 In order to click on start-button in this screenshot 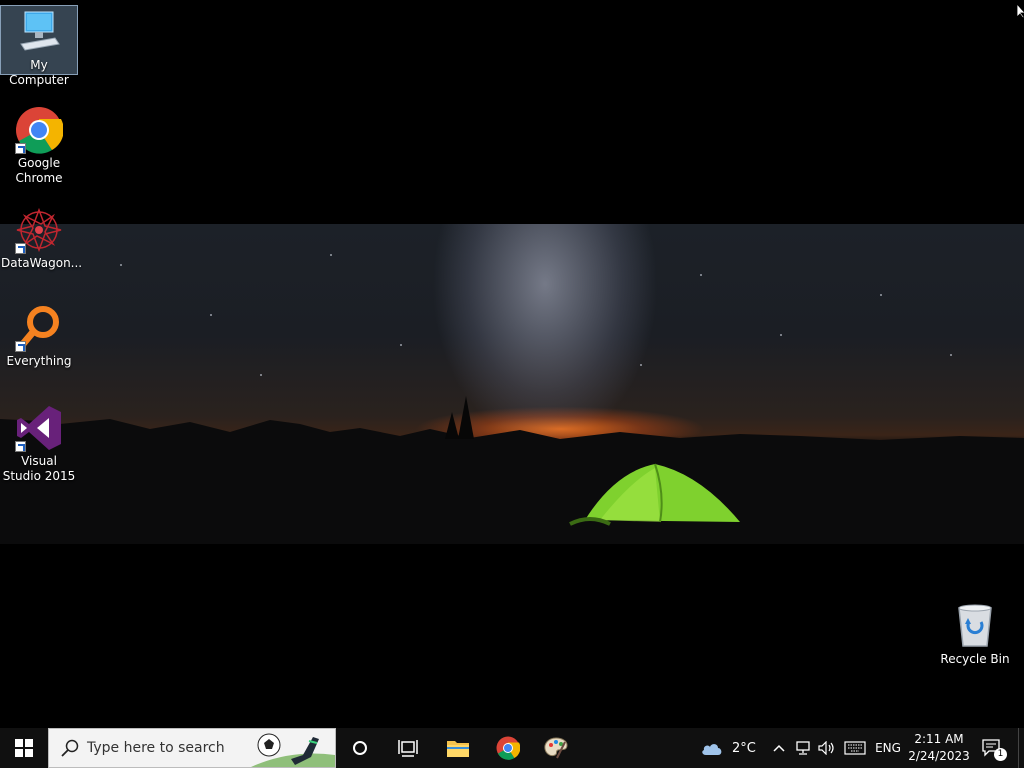, I will do `click(24, 748)`.